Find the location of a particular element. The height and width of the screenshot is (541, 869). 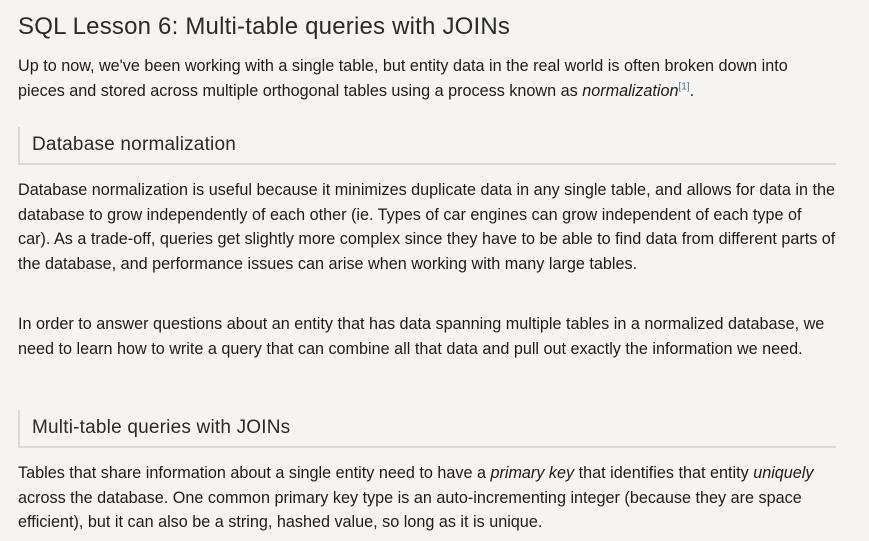

normalization-term: normalization is located at coordinates (630, 90).